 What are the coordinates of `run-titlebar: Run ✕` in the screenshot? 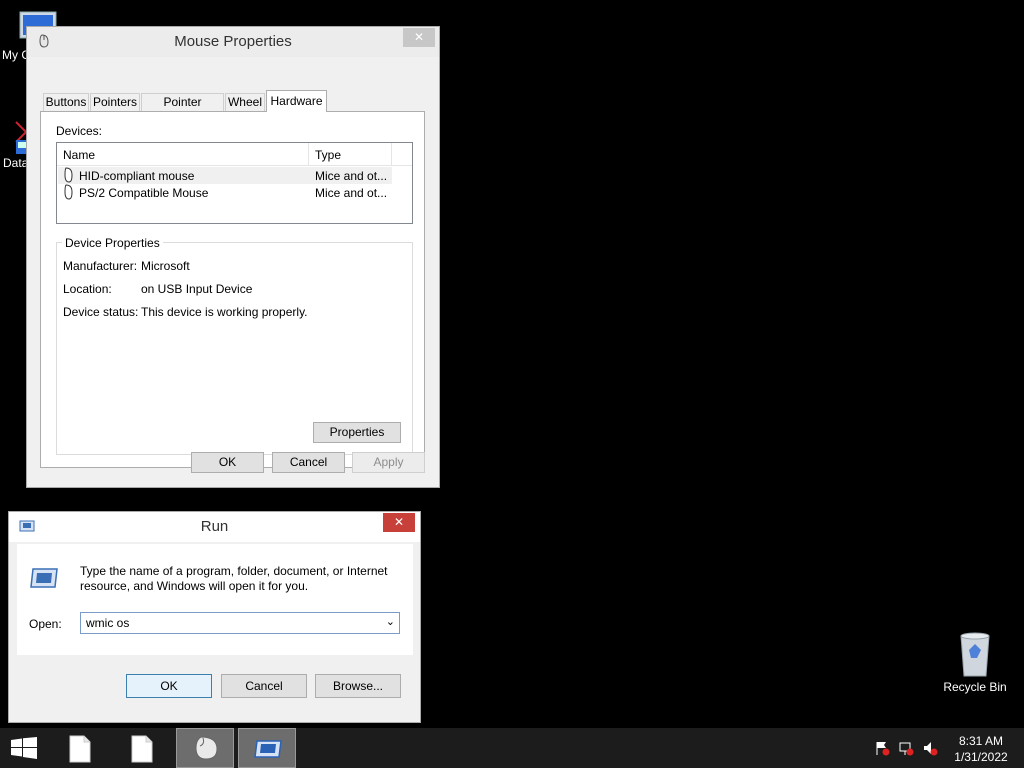 It's located at (214, 527).